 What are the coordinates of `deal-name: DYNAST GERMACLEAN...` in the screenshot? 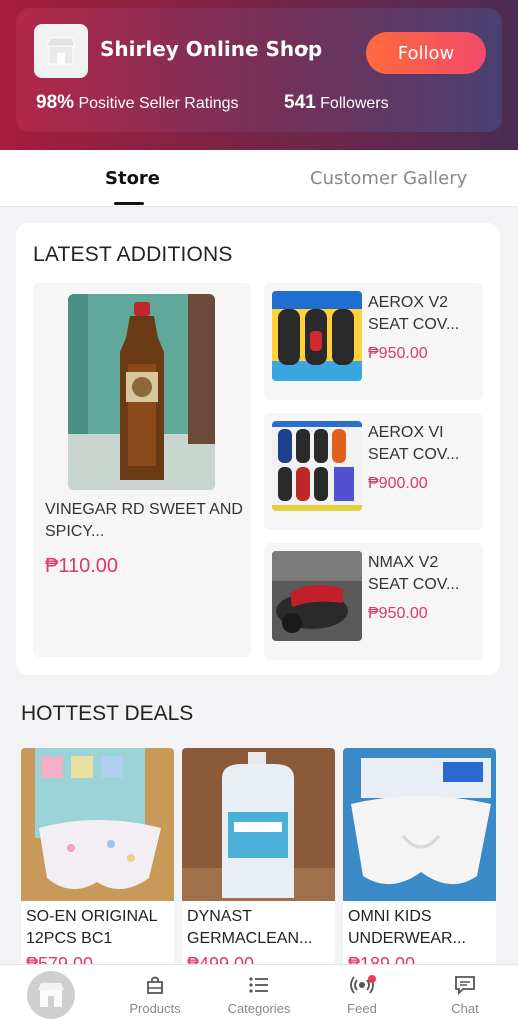 It's located at (250, 927).